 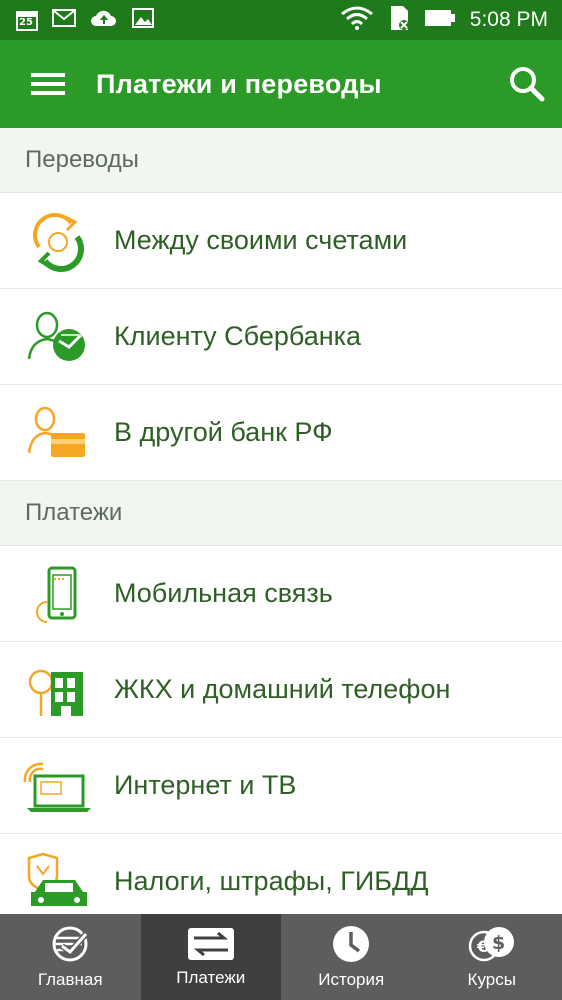 I want to click on search-button, so click(x=527, y=84).